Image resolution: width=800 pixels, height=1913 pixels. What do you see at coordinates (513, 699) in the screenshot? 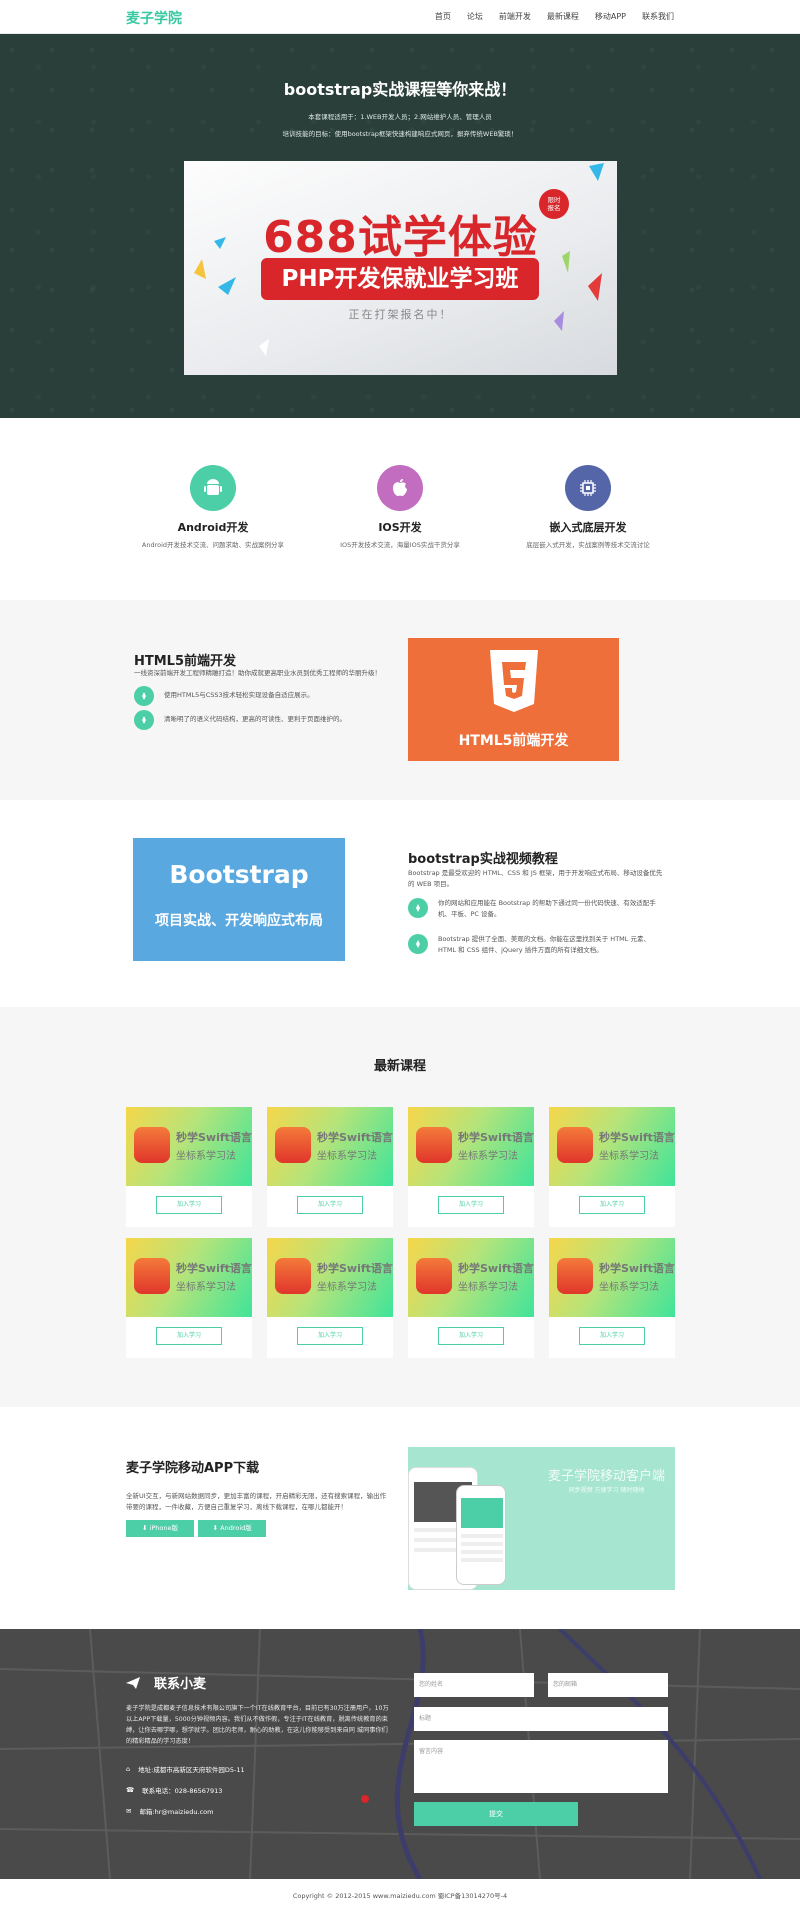
I see `html5-image: HTML5前端开发` at bounding box center [513, 699].